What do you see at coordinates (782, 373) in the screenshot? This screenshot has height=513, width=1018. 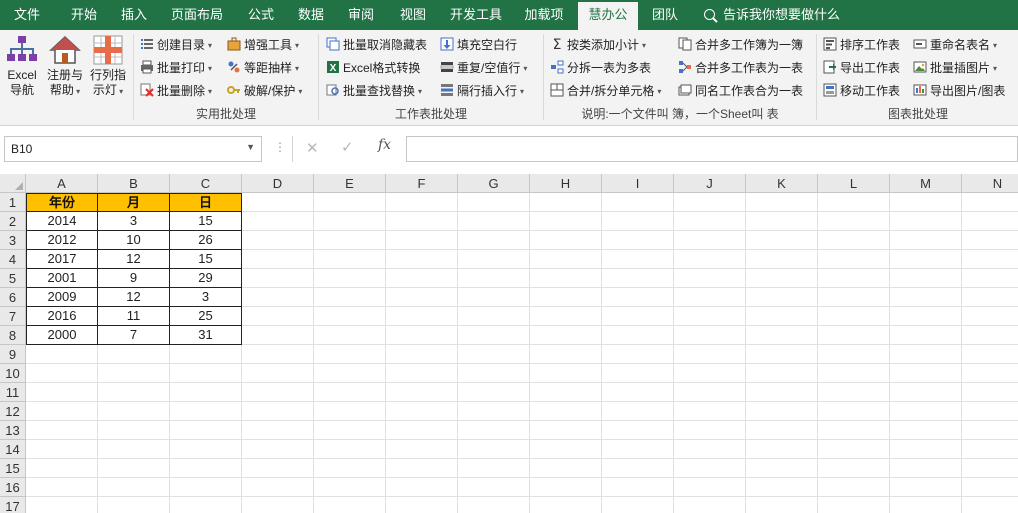 I see `cell-k10` at bounding box center [782, 373].